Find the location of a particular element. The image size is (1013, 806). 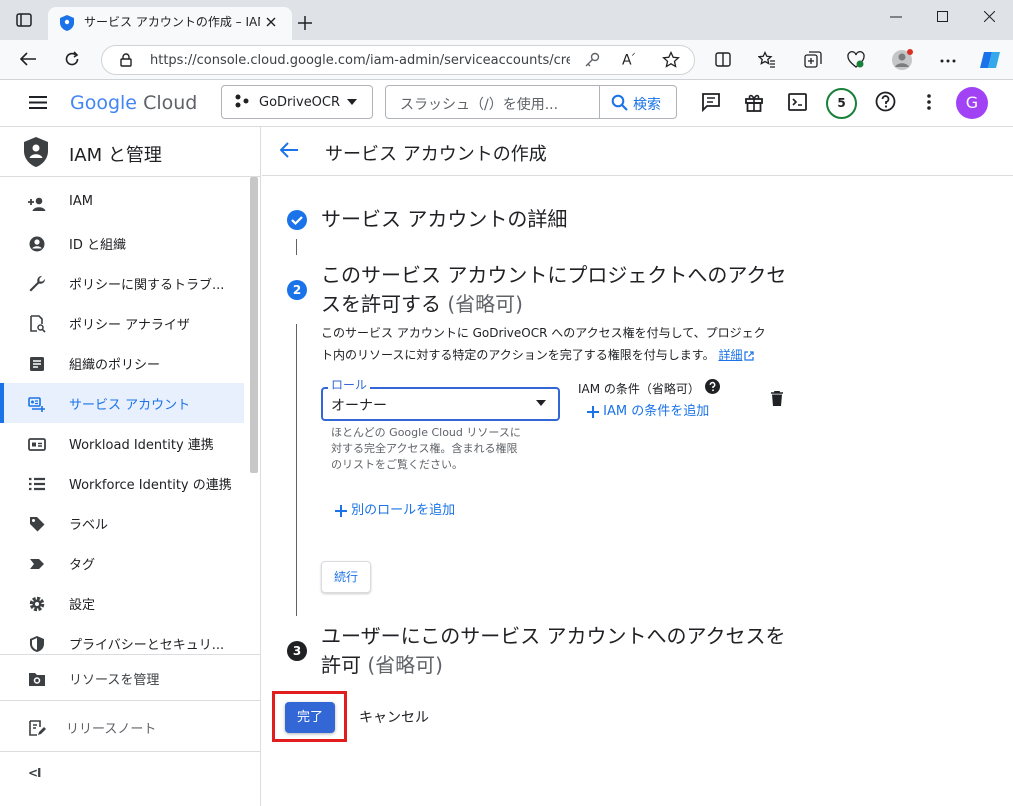

step1-title: サービス アカウントの詳細 is located at coordinates (444, 219).